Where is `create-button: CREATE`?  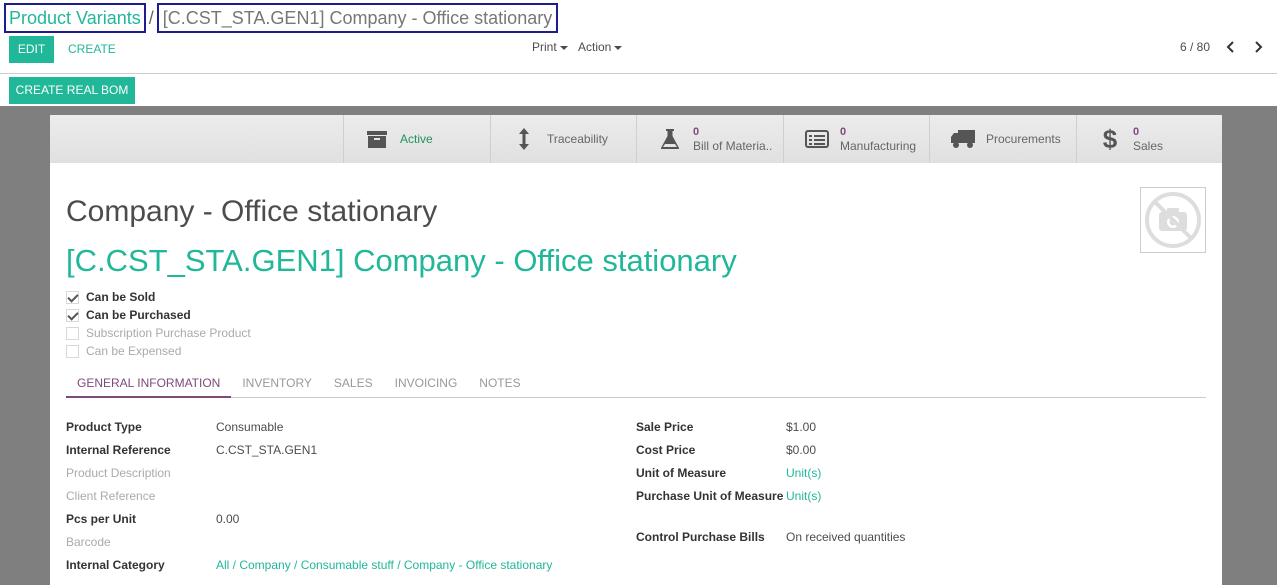 create-button: CREATE is located at coordinates (92, 49).